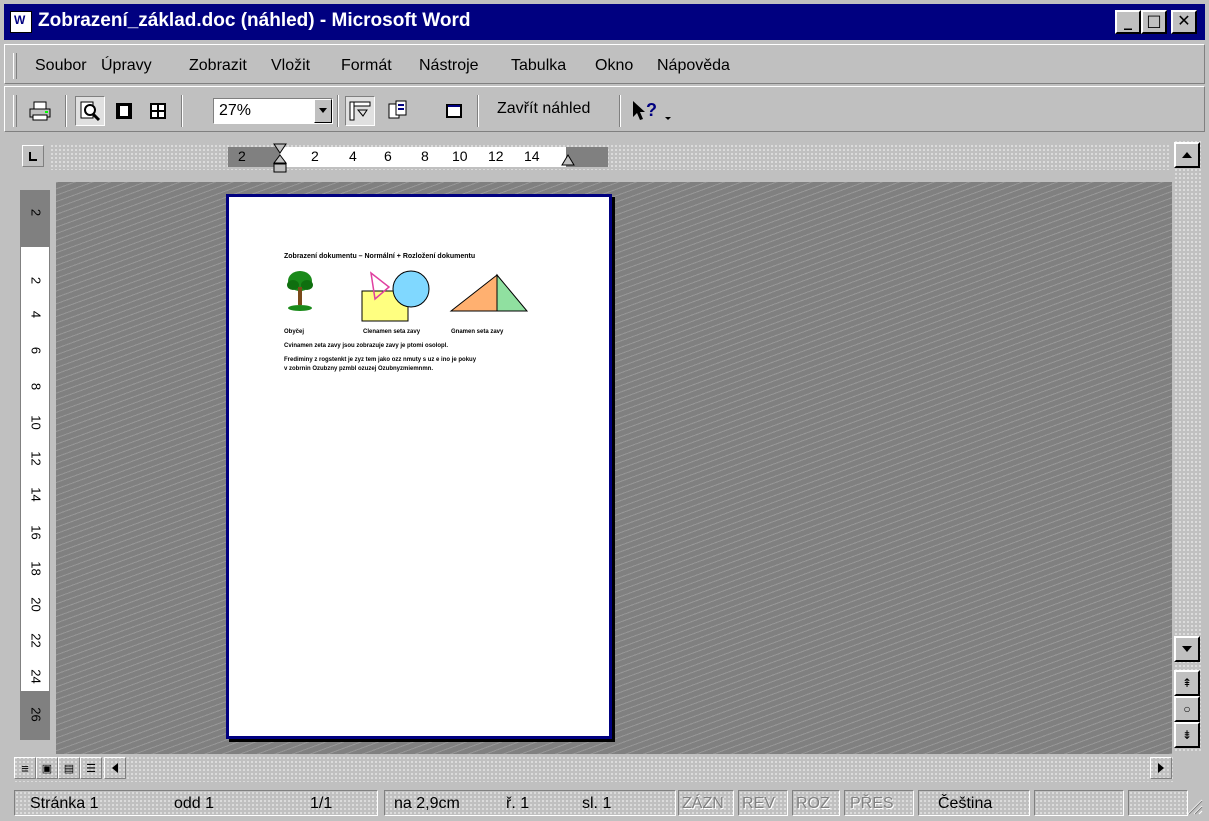 The height and width of the screenshot is (821, 1209). What do you see at coordinates (300, 291) in the screenshot?
I see `tree-image` at bounding box center [300, 291].